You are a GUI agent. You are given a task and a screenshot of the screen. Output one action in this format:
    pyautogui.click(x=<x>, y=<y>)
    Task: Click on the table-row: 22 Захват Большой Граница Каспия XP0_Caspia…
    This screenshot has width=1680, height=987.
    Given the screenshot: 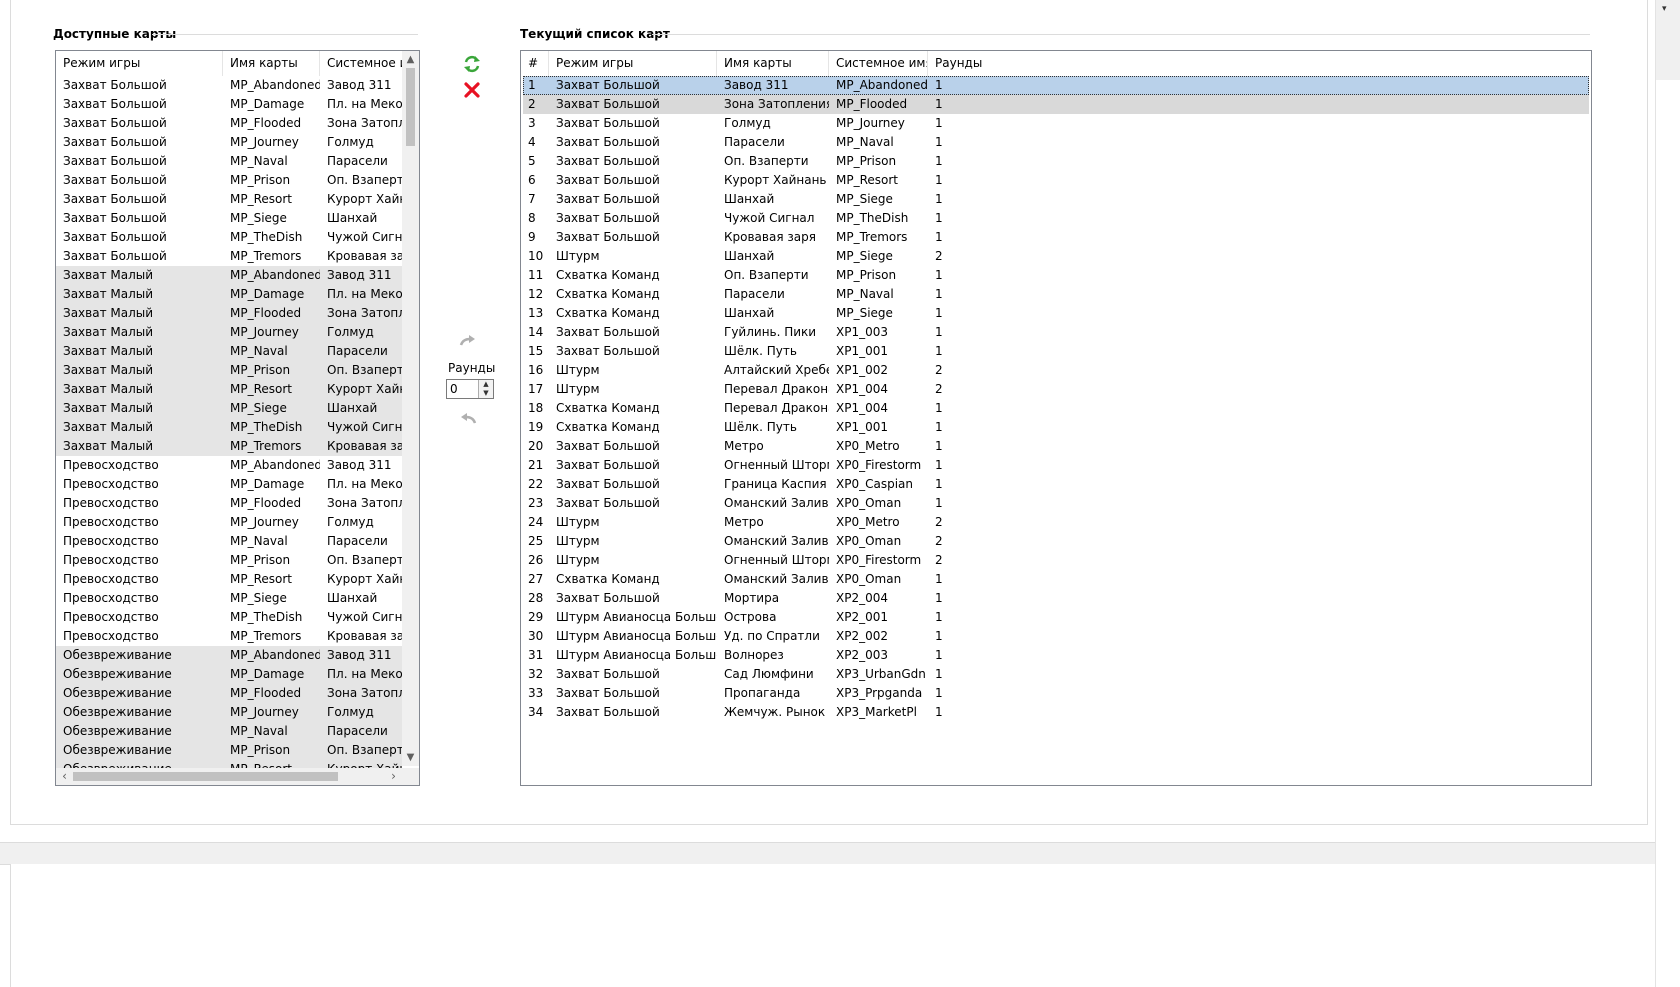 What is the action you would take?
    pyautogui.click(x=1056, y=484)
    